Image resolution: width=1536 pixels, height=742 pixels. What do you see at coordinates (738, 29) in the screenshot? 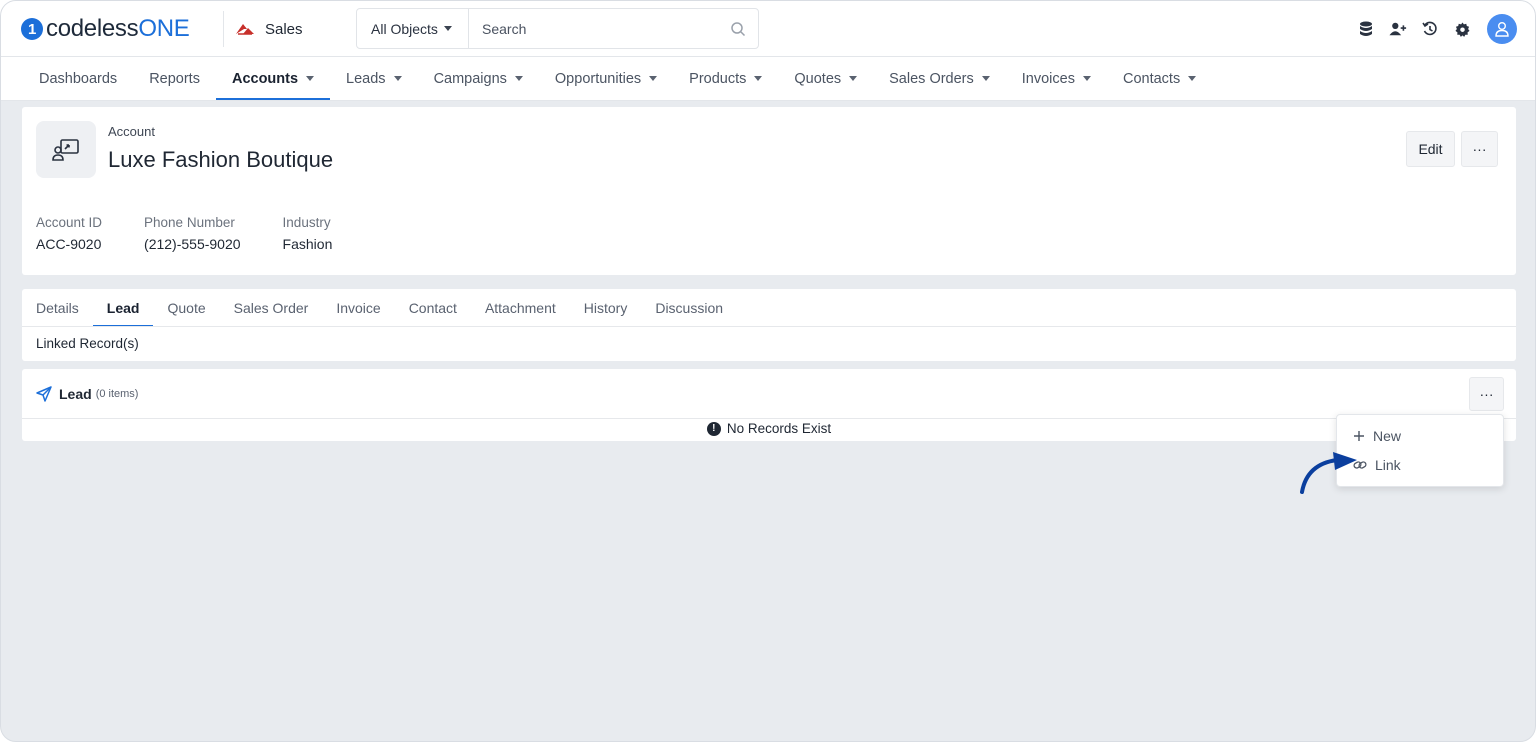
I see `search-icon` at bounding box center [738, 29].